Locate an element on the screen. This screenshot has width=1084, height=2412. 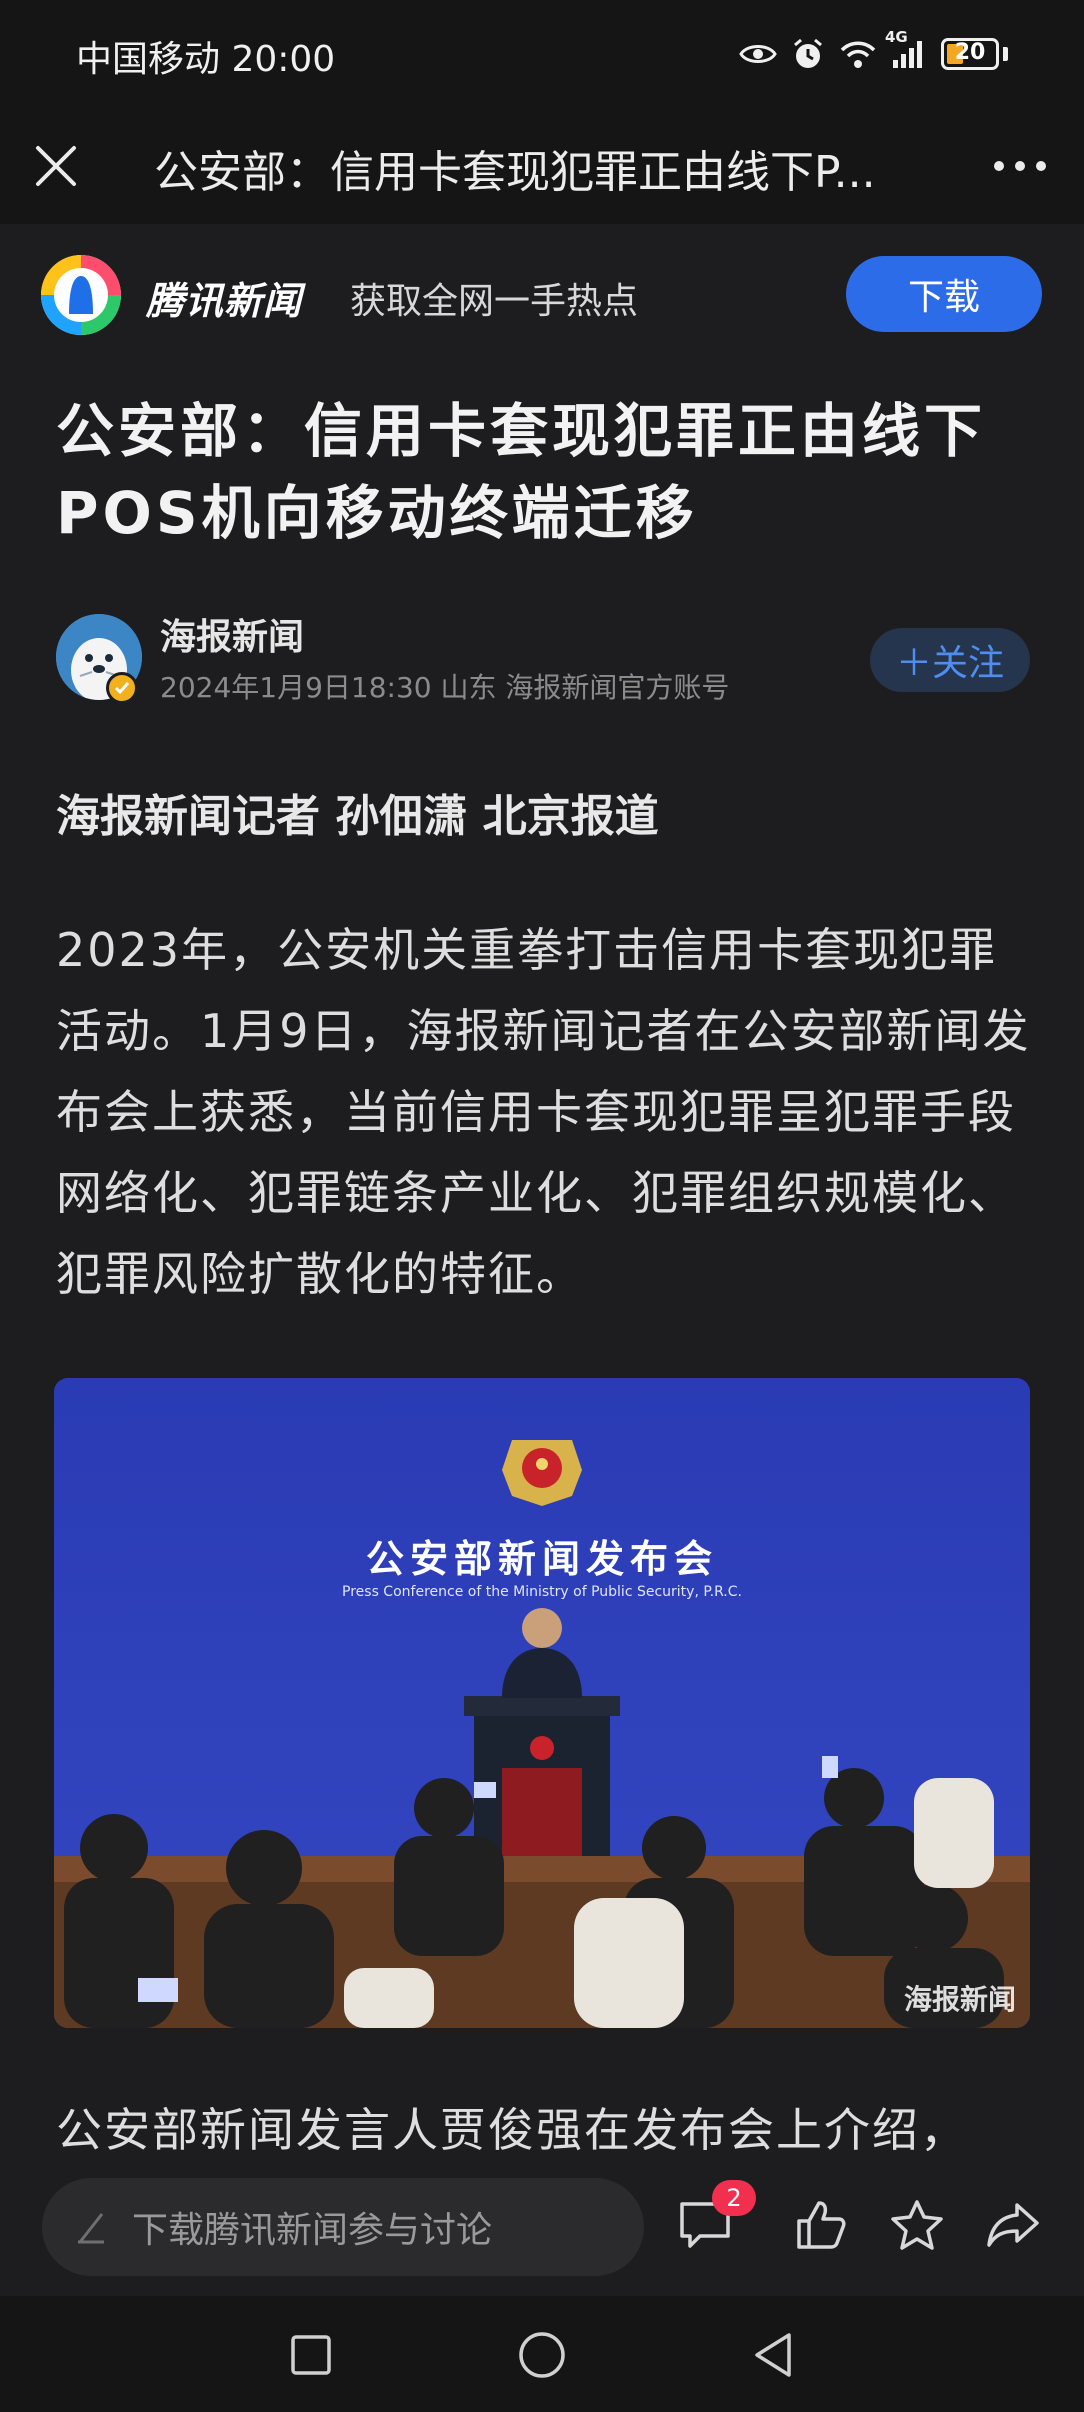
author-name: 海报新闻 is located at coordinates (232, 634).